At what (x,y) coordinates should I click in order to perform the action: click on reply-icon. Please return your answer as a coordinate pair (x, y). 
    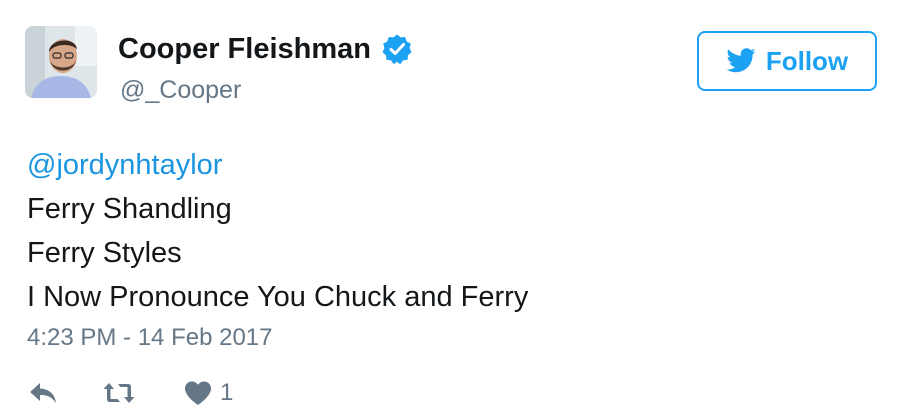
    Looking at the image, I should click on (43, 393).